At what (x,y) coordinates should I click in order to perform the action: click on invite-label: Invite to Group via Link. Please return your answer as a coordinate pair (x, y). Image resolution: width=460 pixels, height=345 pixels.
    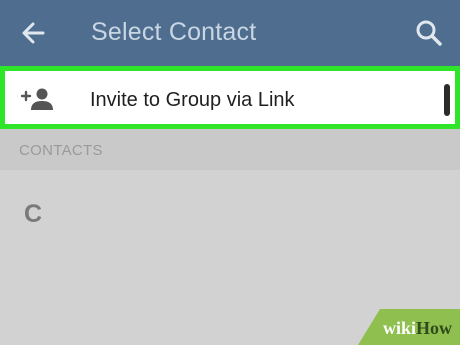
    Looking at the image, I should click on (192, 100).